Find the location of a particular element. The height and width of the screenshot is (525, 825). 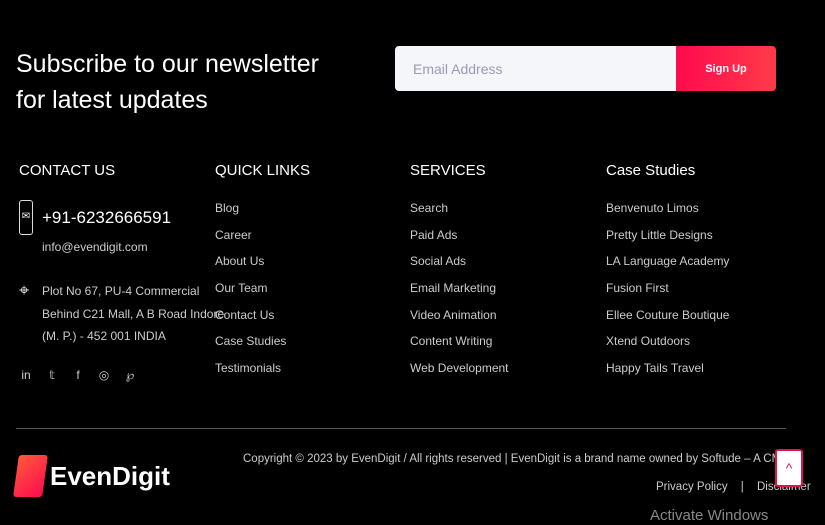

email-input is located at coordinates (535, 68).